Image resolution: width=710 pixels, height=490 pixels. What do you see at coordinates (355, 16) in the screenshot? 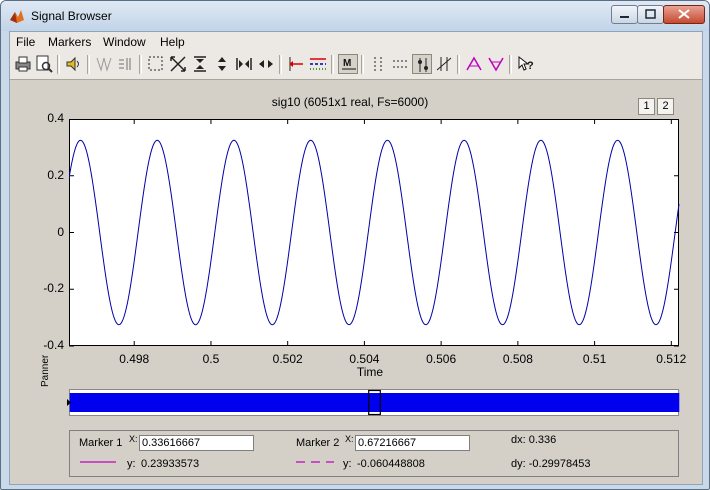
I see `title-bar: Signal Browser` at bounding box center [355, 16].